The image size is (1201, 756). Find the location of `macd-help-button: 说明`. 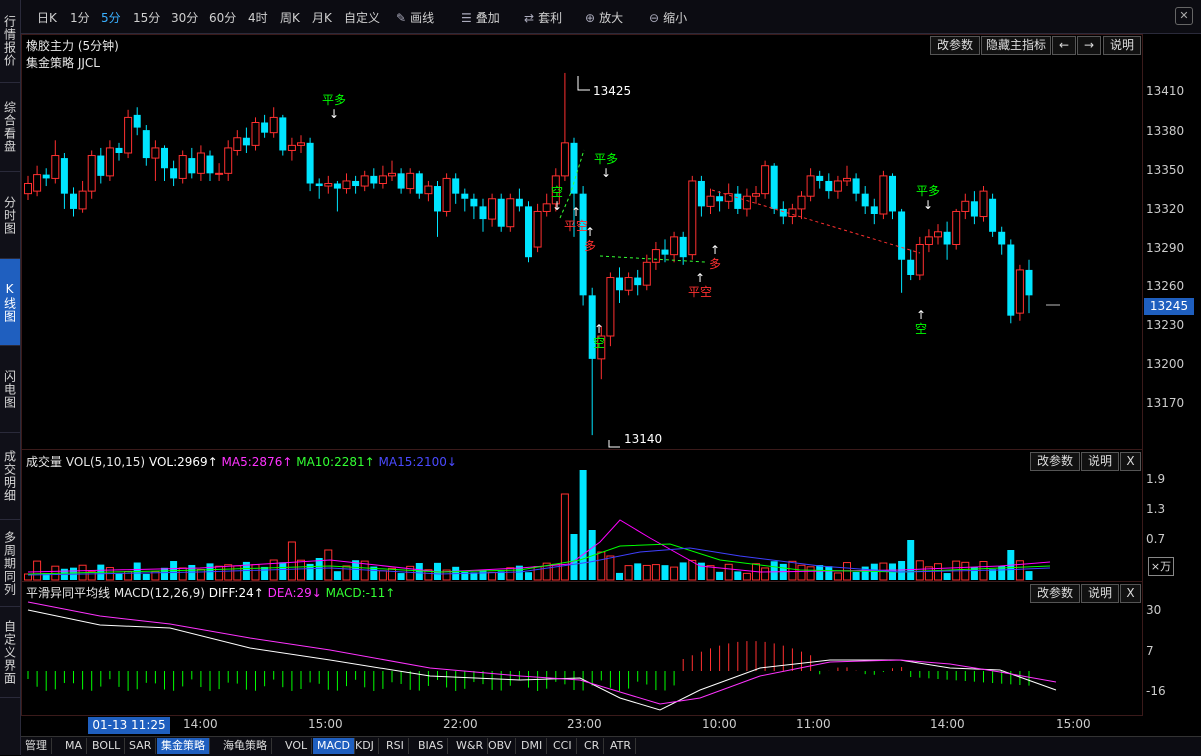

macd-help-button: 说明 is located at coordinates (1100, 593).